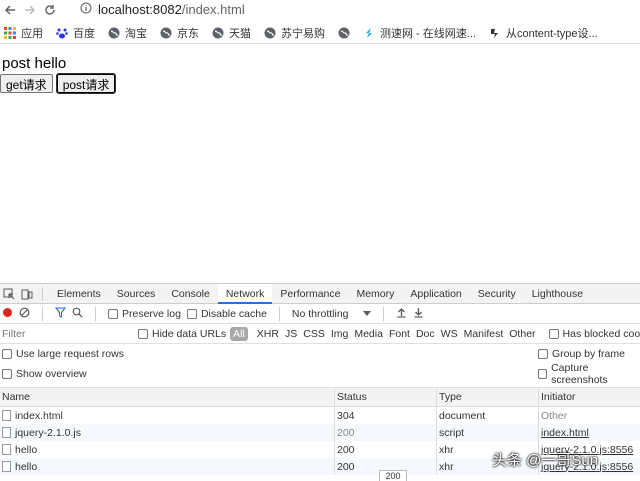 This screenshot has height=481, width=640. Describe the element at coordinates (344, 33) in the screenshot. I see `bookmark-unnamed` at that location.